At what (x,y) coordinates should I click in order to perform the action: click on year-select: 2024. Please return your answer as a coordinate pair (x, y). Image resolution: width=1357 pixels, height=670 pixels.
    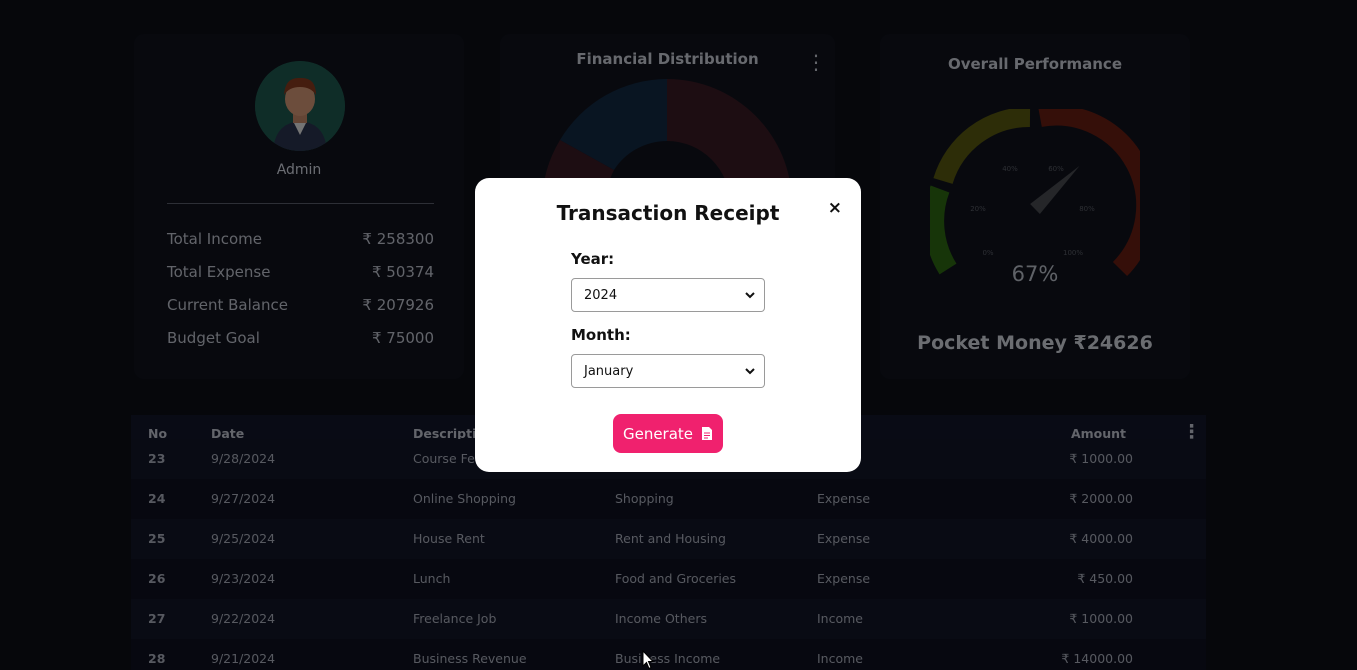
    Looking at the image, I should click on (668, 295).